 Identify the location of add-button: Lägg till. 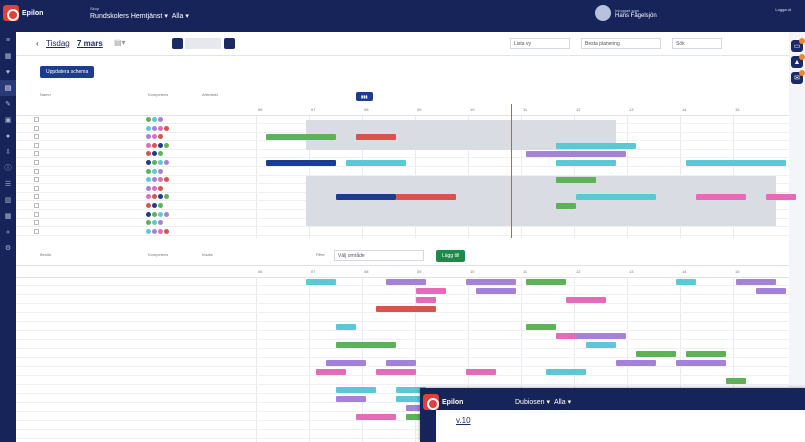
(451, 256).